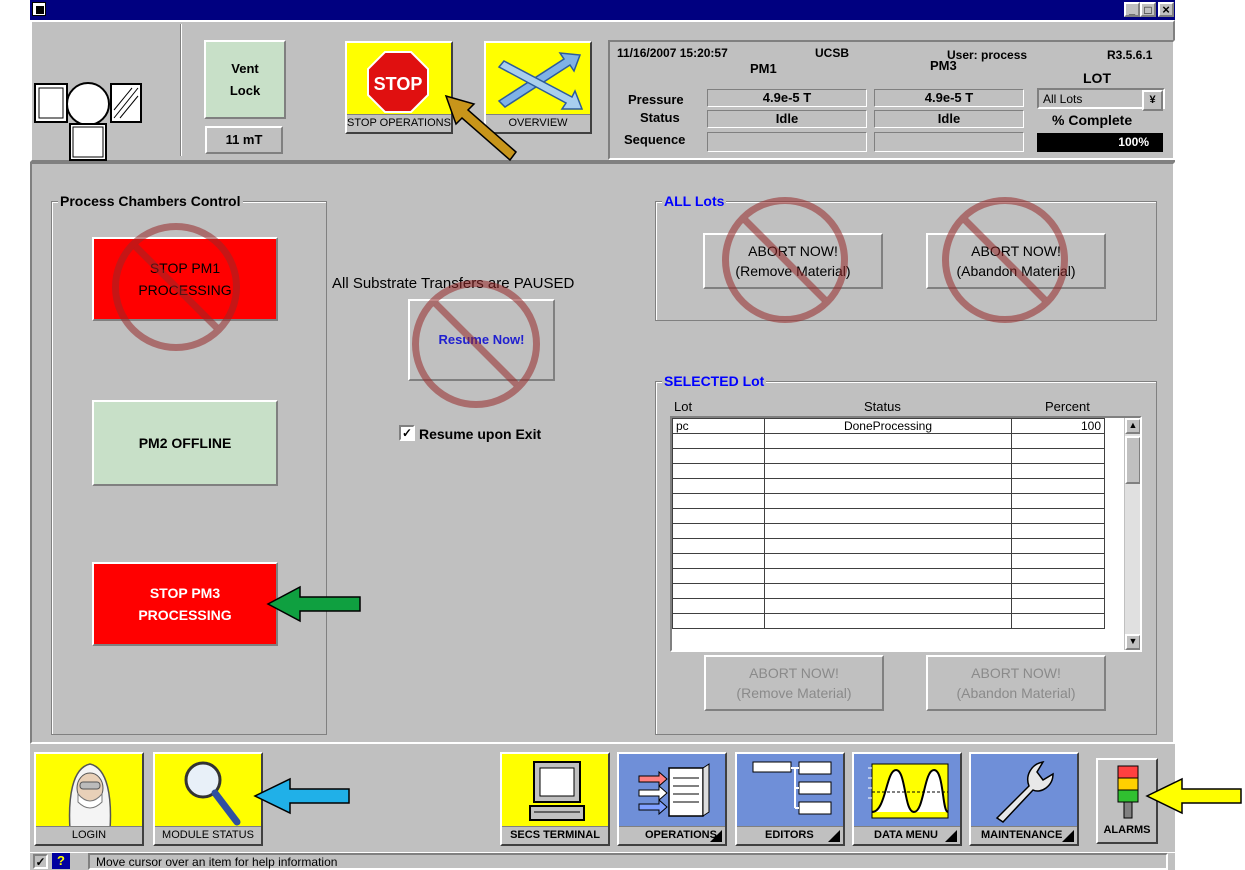  I want to click on process-chambers-title: Process Chambers Control, so click(150, 201).